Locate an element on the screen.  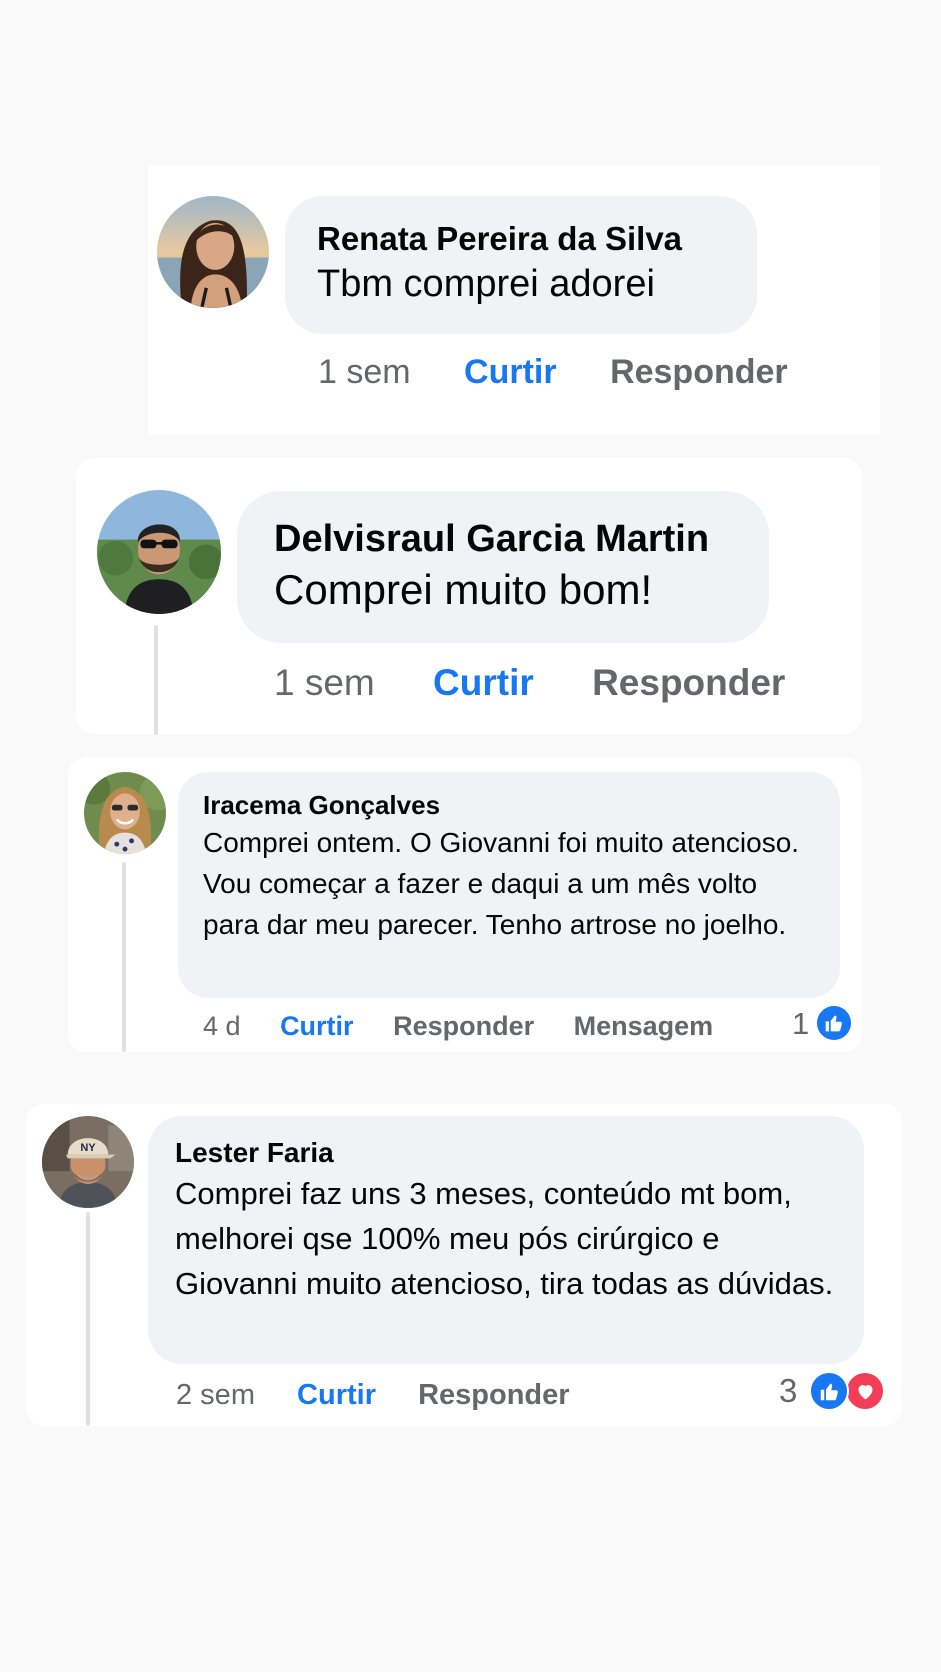
comment-time: 2 sem is located at coordinates (215, 1395).